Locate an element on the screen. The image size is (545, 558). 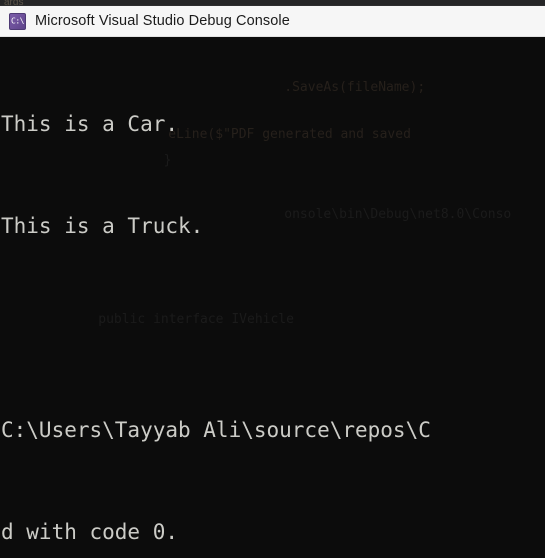
console-app-icon: C:\ is located at coordinates (17, 21).